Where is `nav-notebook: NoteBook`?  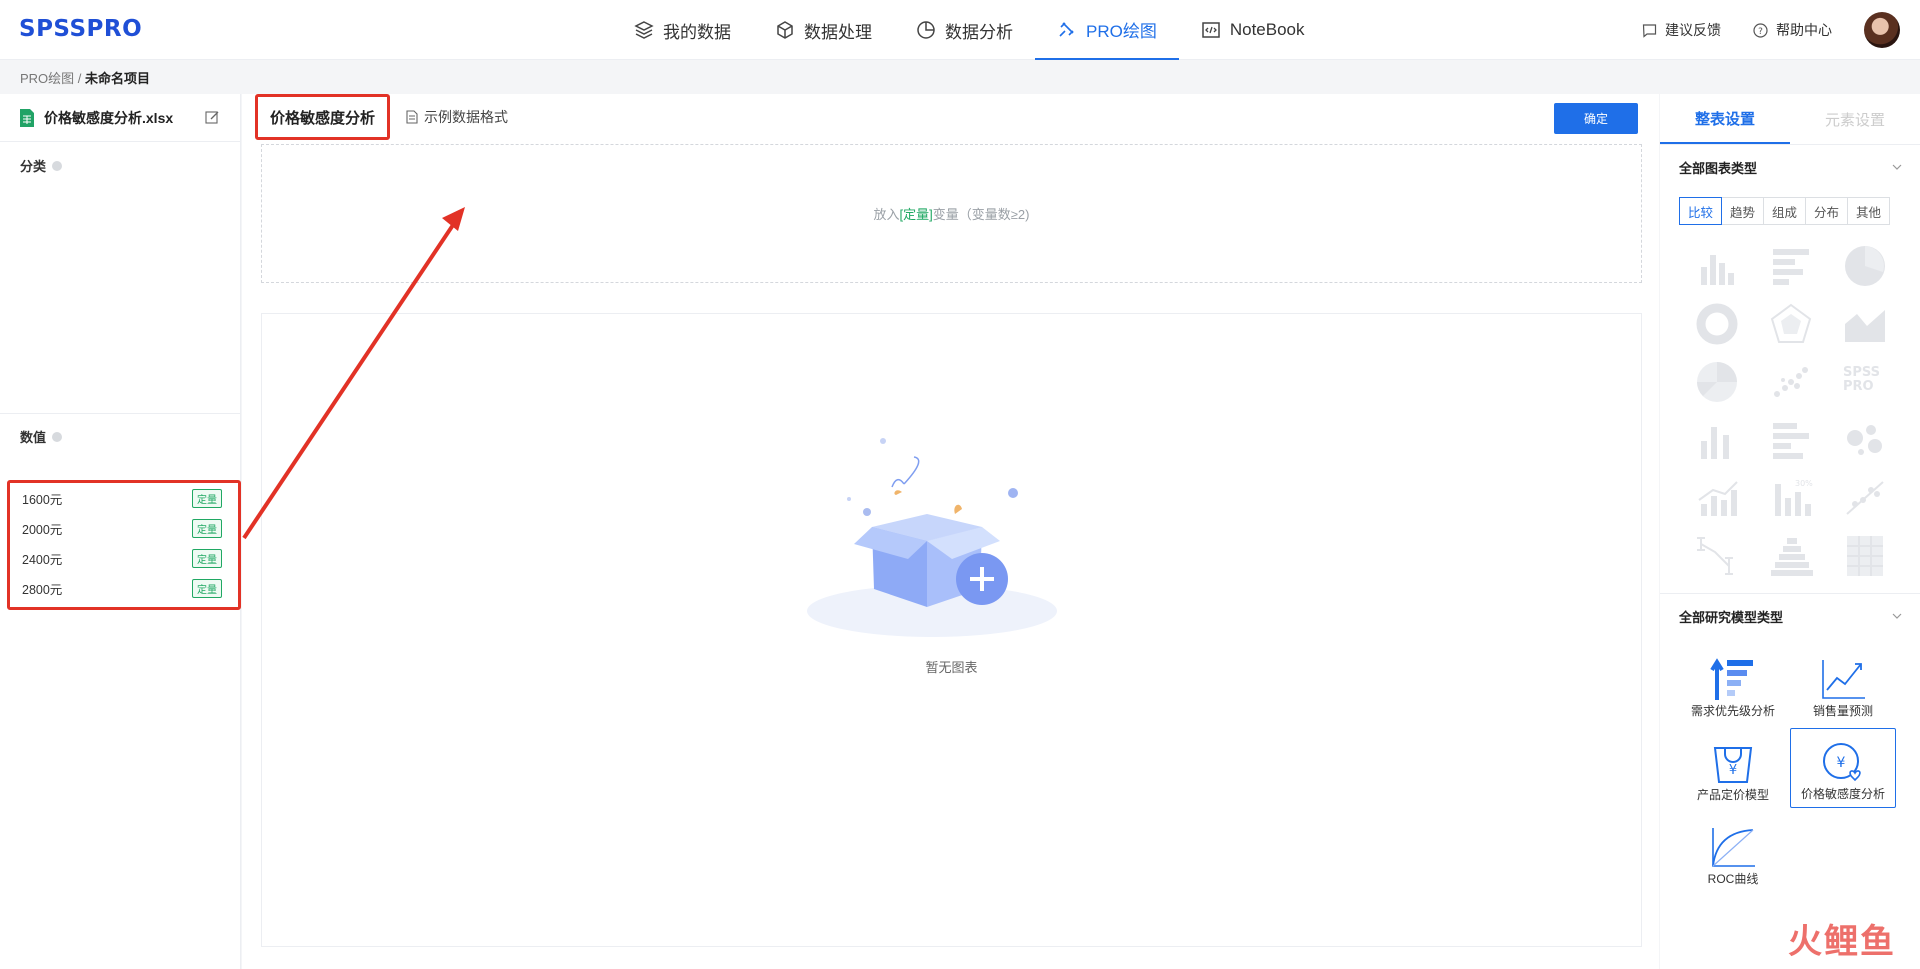
nav-notebook: NoteBook is located at coordinates (1253, 30).